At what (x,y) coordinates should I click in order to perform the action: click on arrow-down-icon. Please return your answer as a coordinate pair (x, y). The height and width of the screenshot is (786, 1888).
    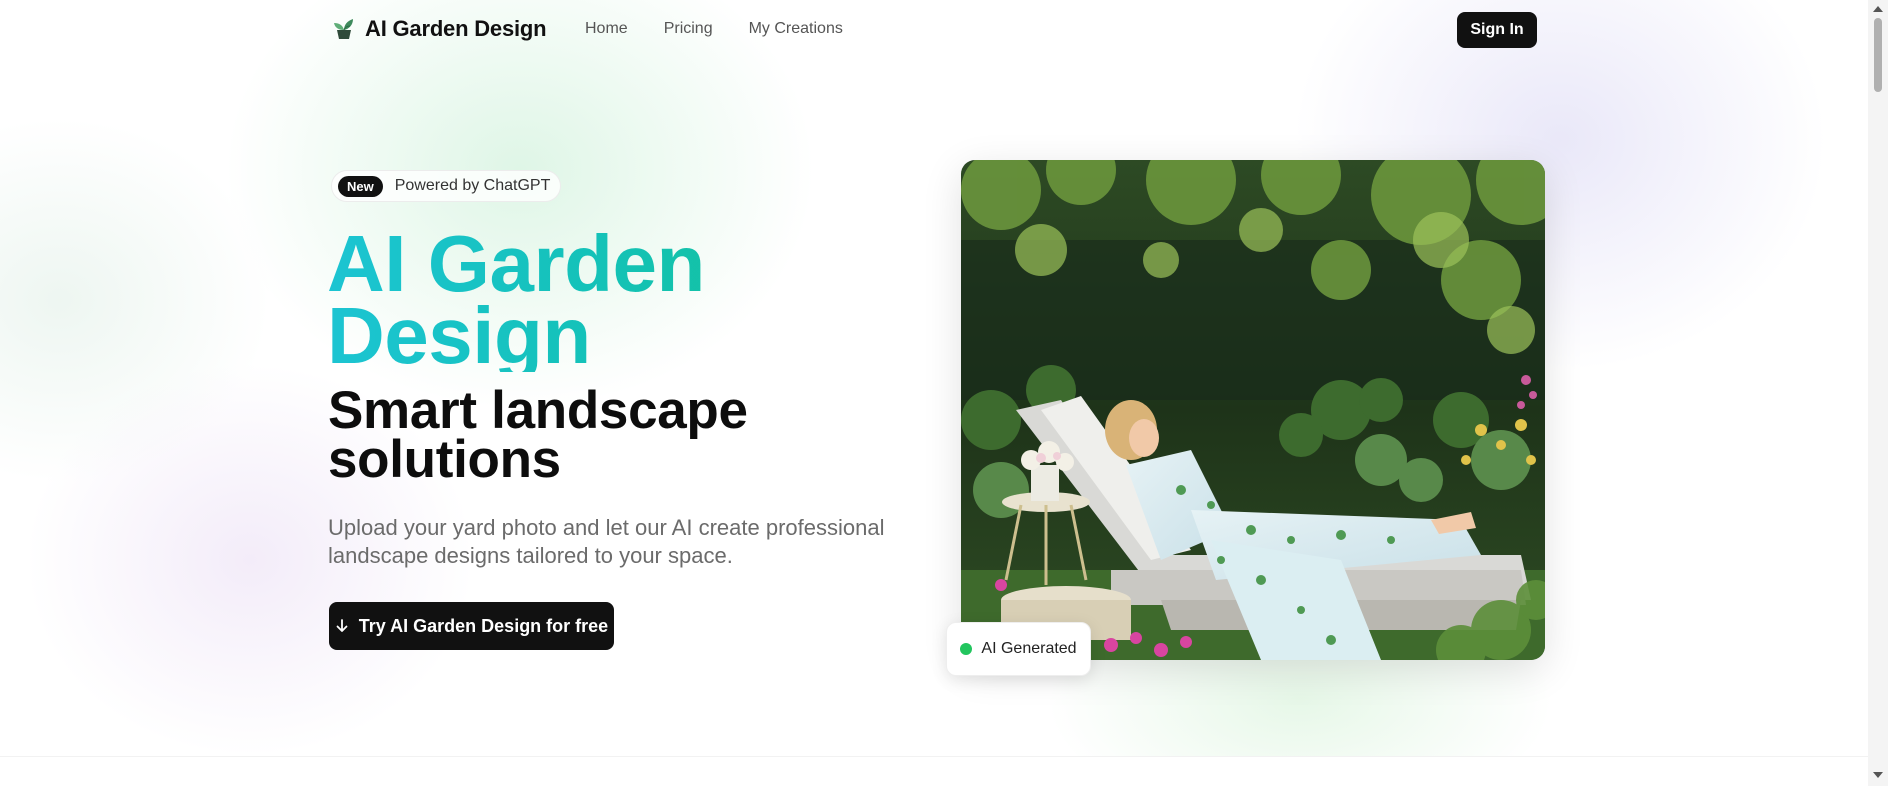
    Looking at the image, I should click on (342, 625).